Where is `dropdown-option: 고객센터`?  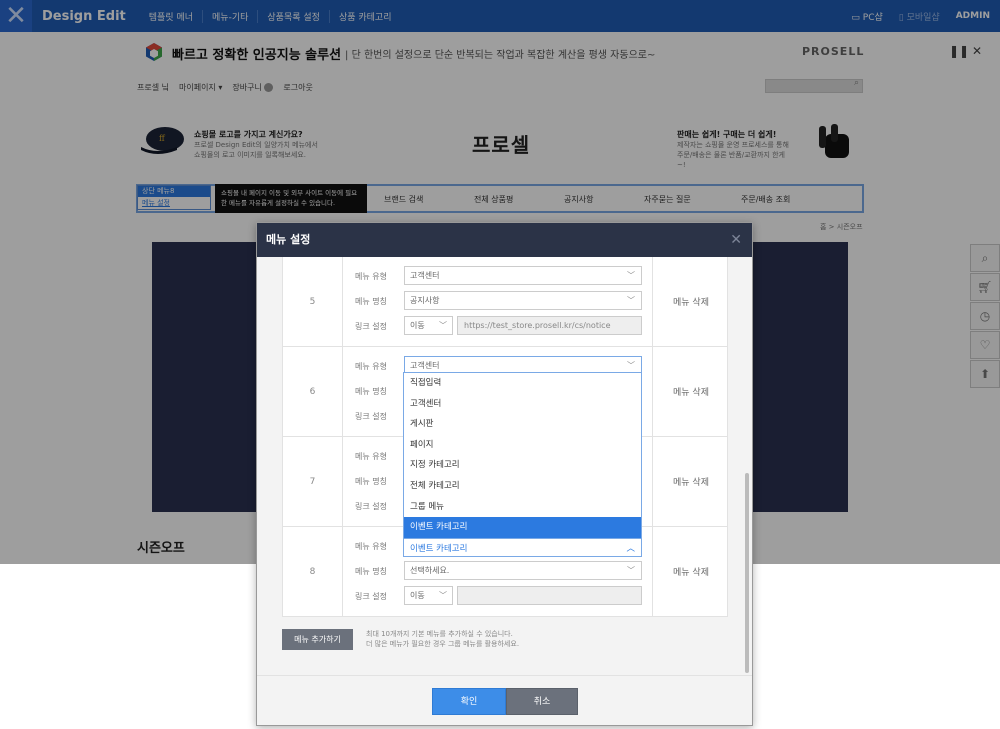 dropdown-option: 고객센터 is located at coordinates (522, 404).